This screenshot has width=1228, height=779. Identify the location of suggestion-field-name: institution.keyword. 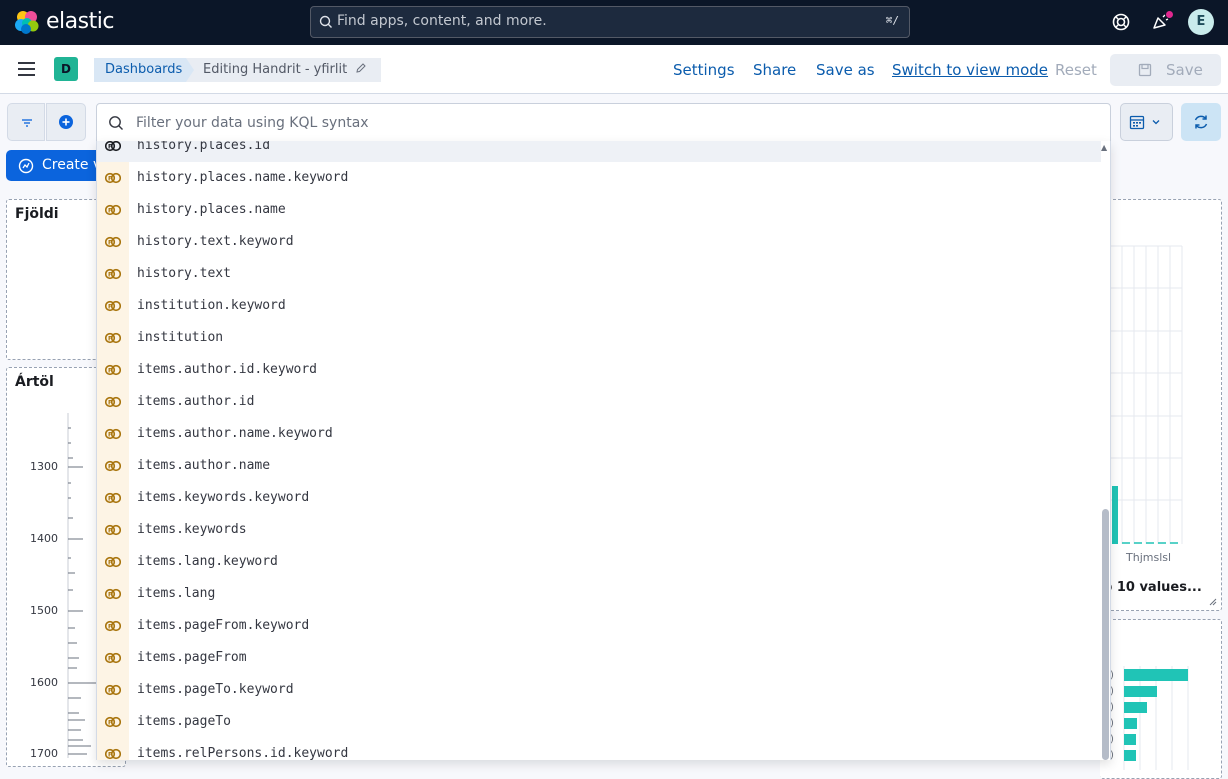
(211, 305).